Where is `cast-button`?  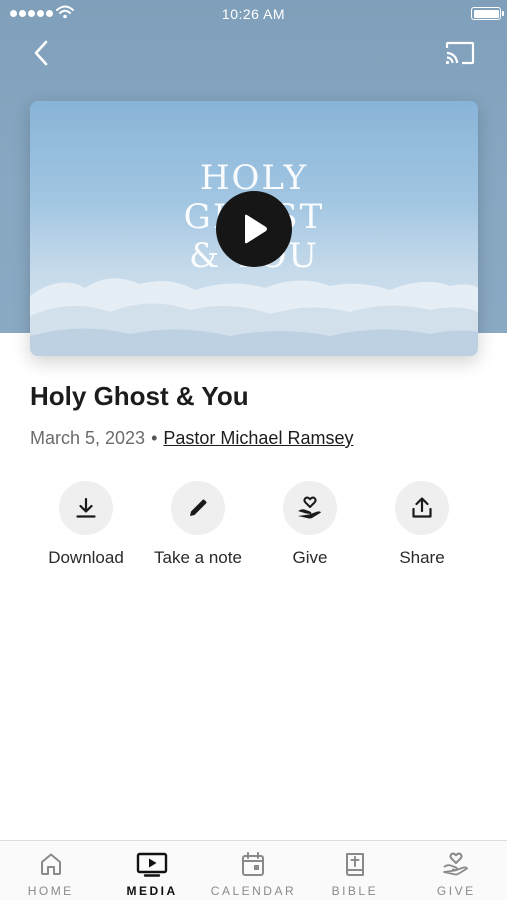
cast-button is located at coordinates (460, 53).